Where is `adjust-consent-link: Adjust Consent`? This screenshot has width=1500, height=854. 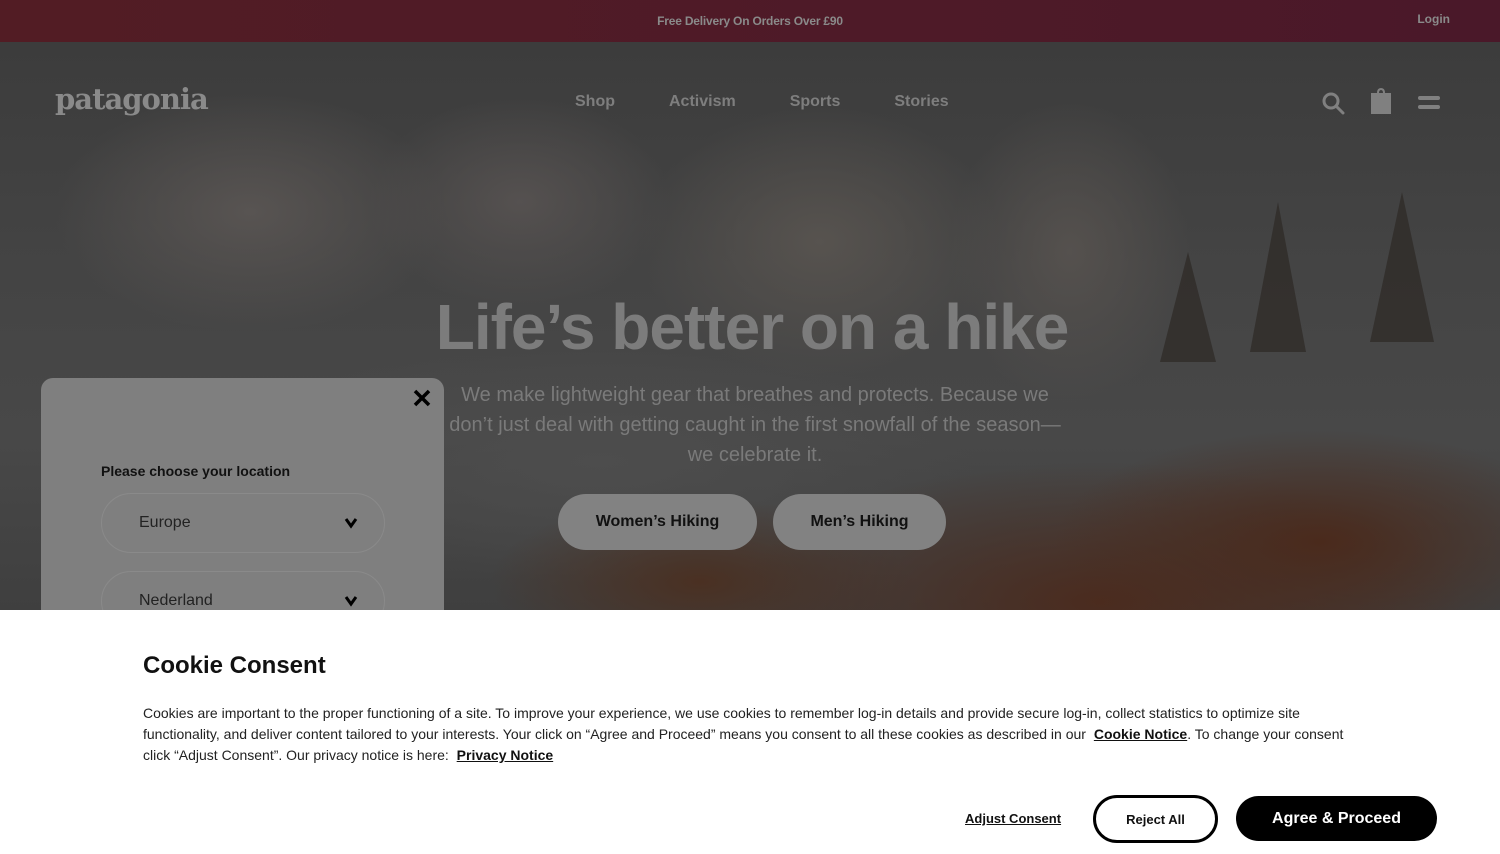 adjust-consent-link: Adjust Consent is located at coordinates (1013, 818).